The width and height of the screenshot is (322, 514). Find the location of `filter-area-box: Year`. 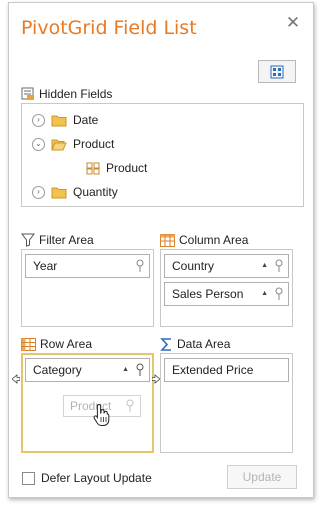

filter-area-box: Year is located at coordinates (87, 288).